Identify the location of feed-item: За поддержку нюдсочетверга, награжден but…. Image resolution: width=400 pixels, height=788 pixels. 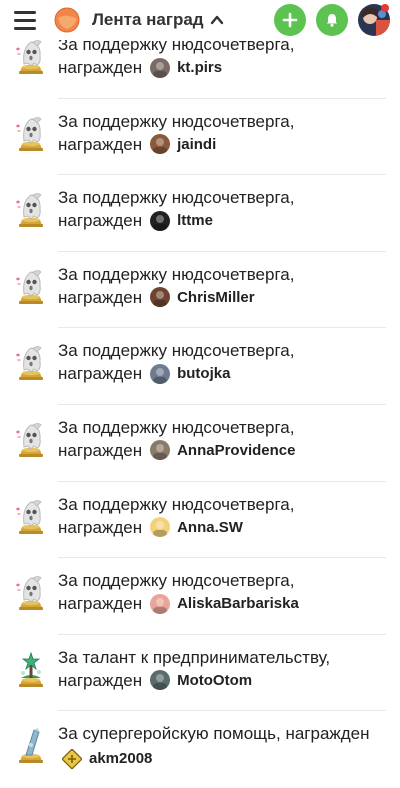
(200, 366).